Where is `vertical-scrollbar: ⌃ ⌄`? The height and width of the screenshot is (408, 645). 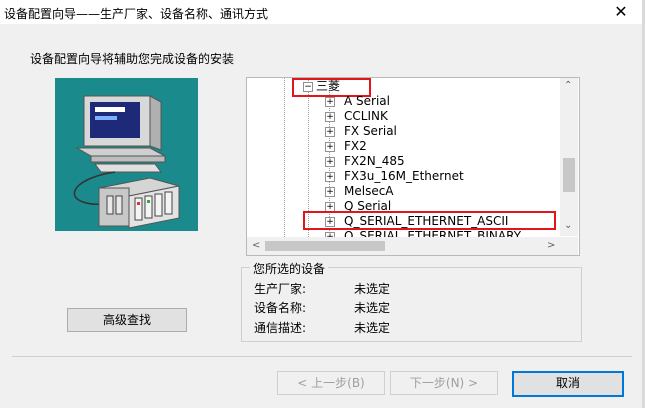
vertical-scrollbar: ⌃ ⌄ is located at coordinates (569, 157).